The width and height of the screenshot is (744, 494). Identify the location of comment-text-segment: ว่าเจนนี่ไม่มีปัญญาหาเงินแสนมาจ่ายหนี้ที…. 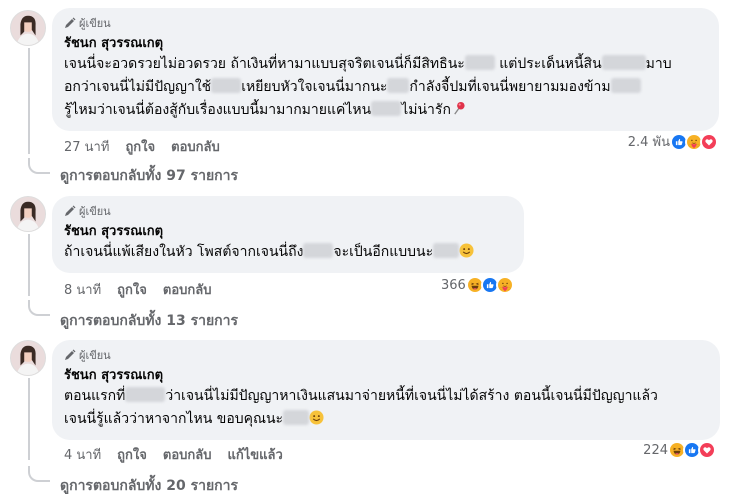
(411, 396).